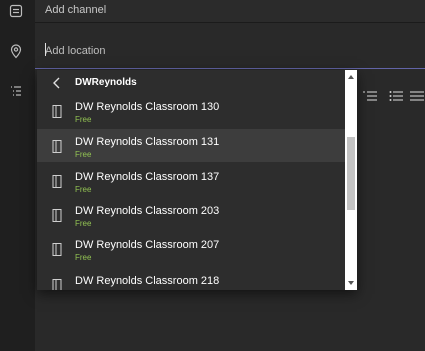  I want to click on list-icon, so click(417, 96).